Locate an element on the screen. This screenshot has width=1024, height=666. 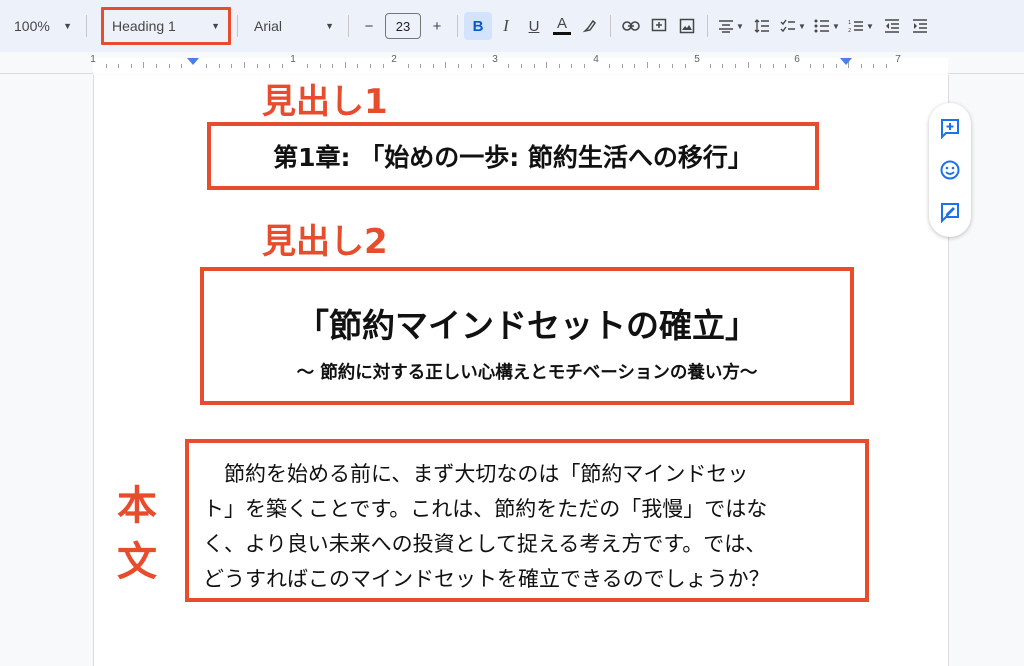
font-family-value: Arial is located at coordinates (268, 26).